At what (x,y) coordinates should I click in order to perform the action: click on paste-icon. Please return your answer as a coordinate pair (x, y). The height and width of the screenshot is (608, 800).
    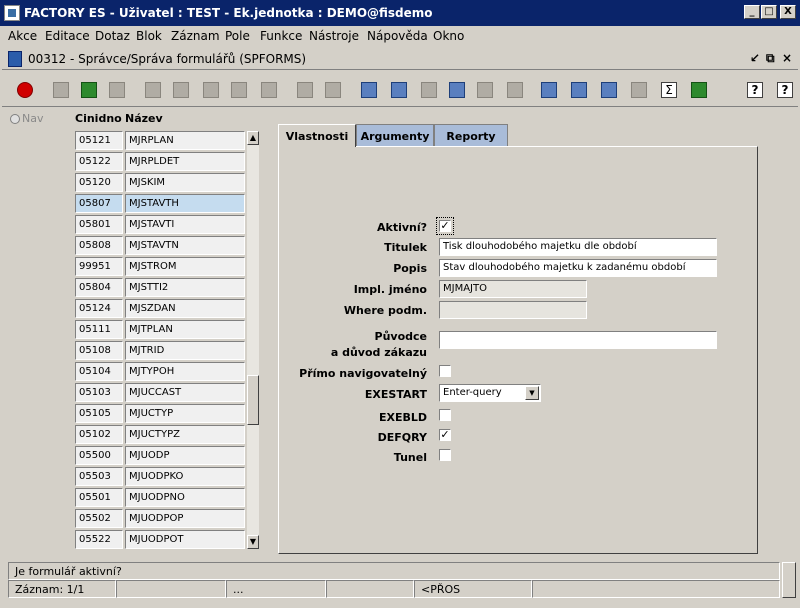
    Looking at the image, I should click on (428, 89).